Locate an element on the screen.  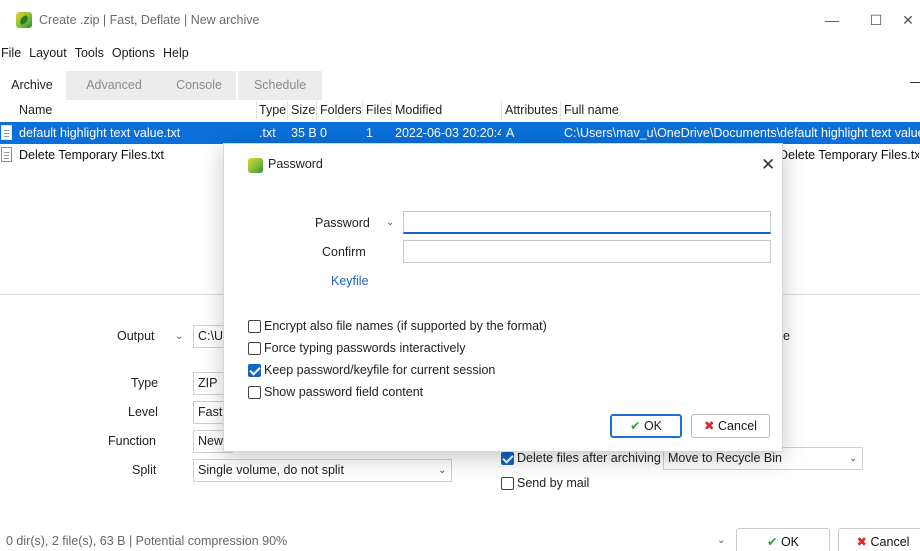
column-size: Size is located at coordinates (303, 110).